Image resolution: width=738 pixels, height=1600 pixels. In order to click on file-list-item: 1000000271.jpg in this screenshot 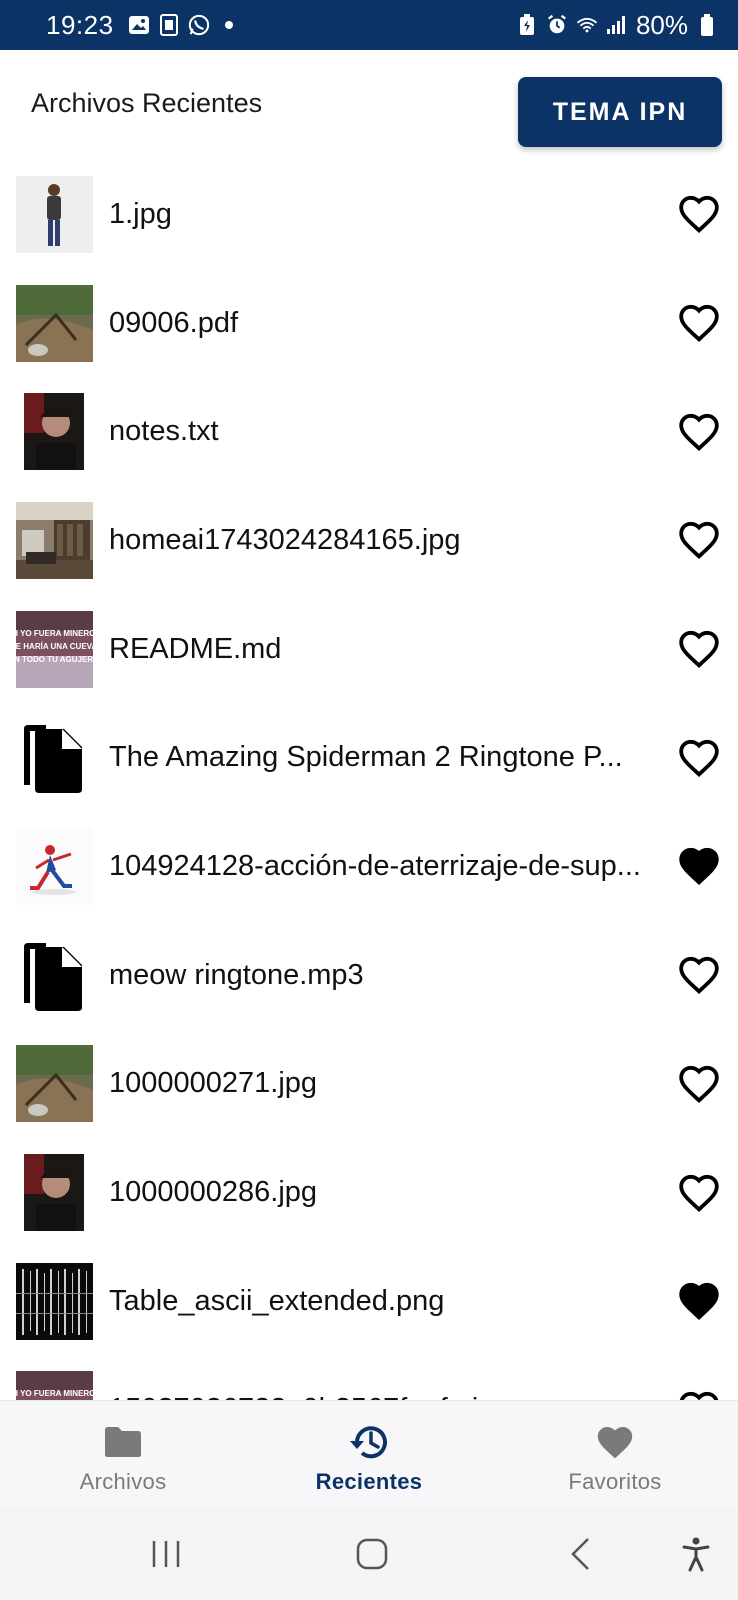, I will do `click(369, 1084)`.